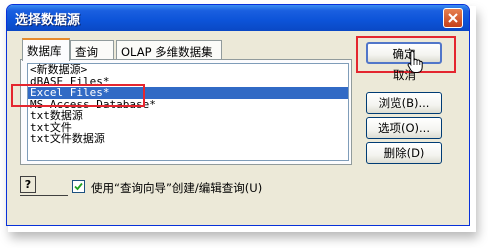 This screenshot has width=488, height=248. Describe the element at coordinates (86, 52) in the screenshot. I see `tab-query-label: 查询` at that location.